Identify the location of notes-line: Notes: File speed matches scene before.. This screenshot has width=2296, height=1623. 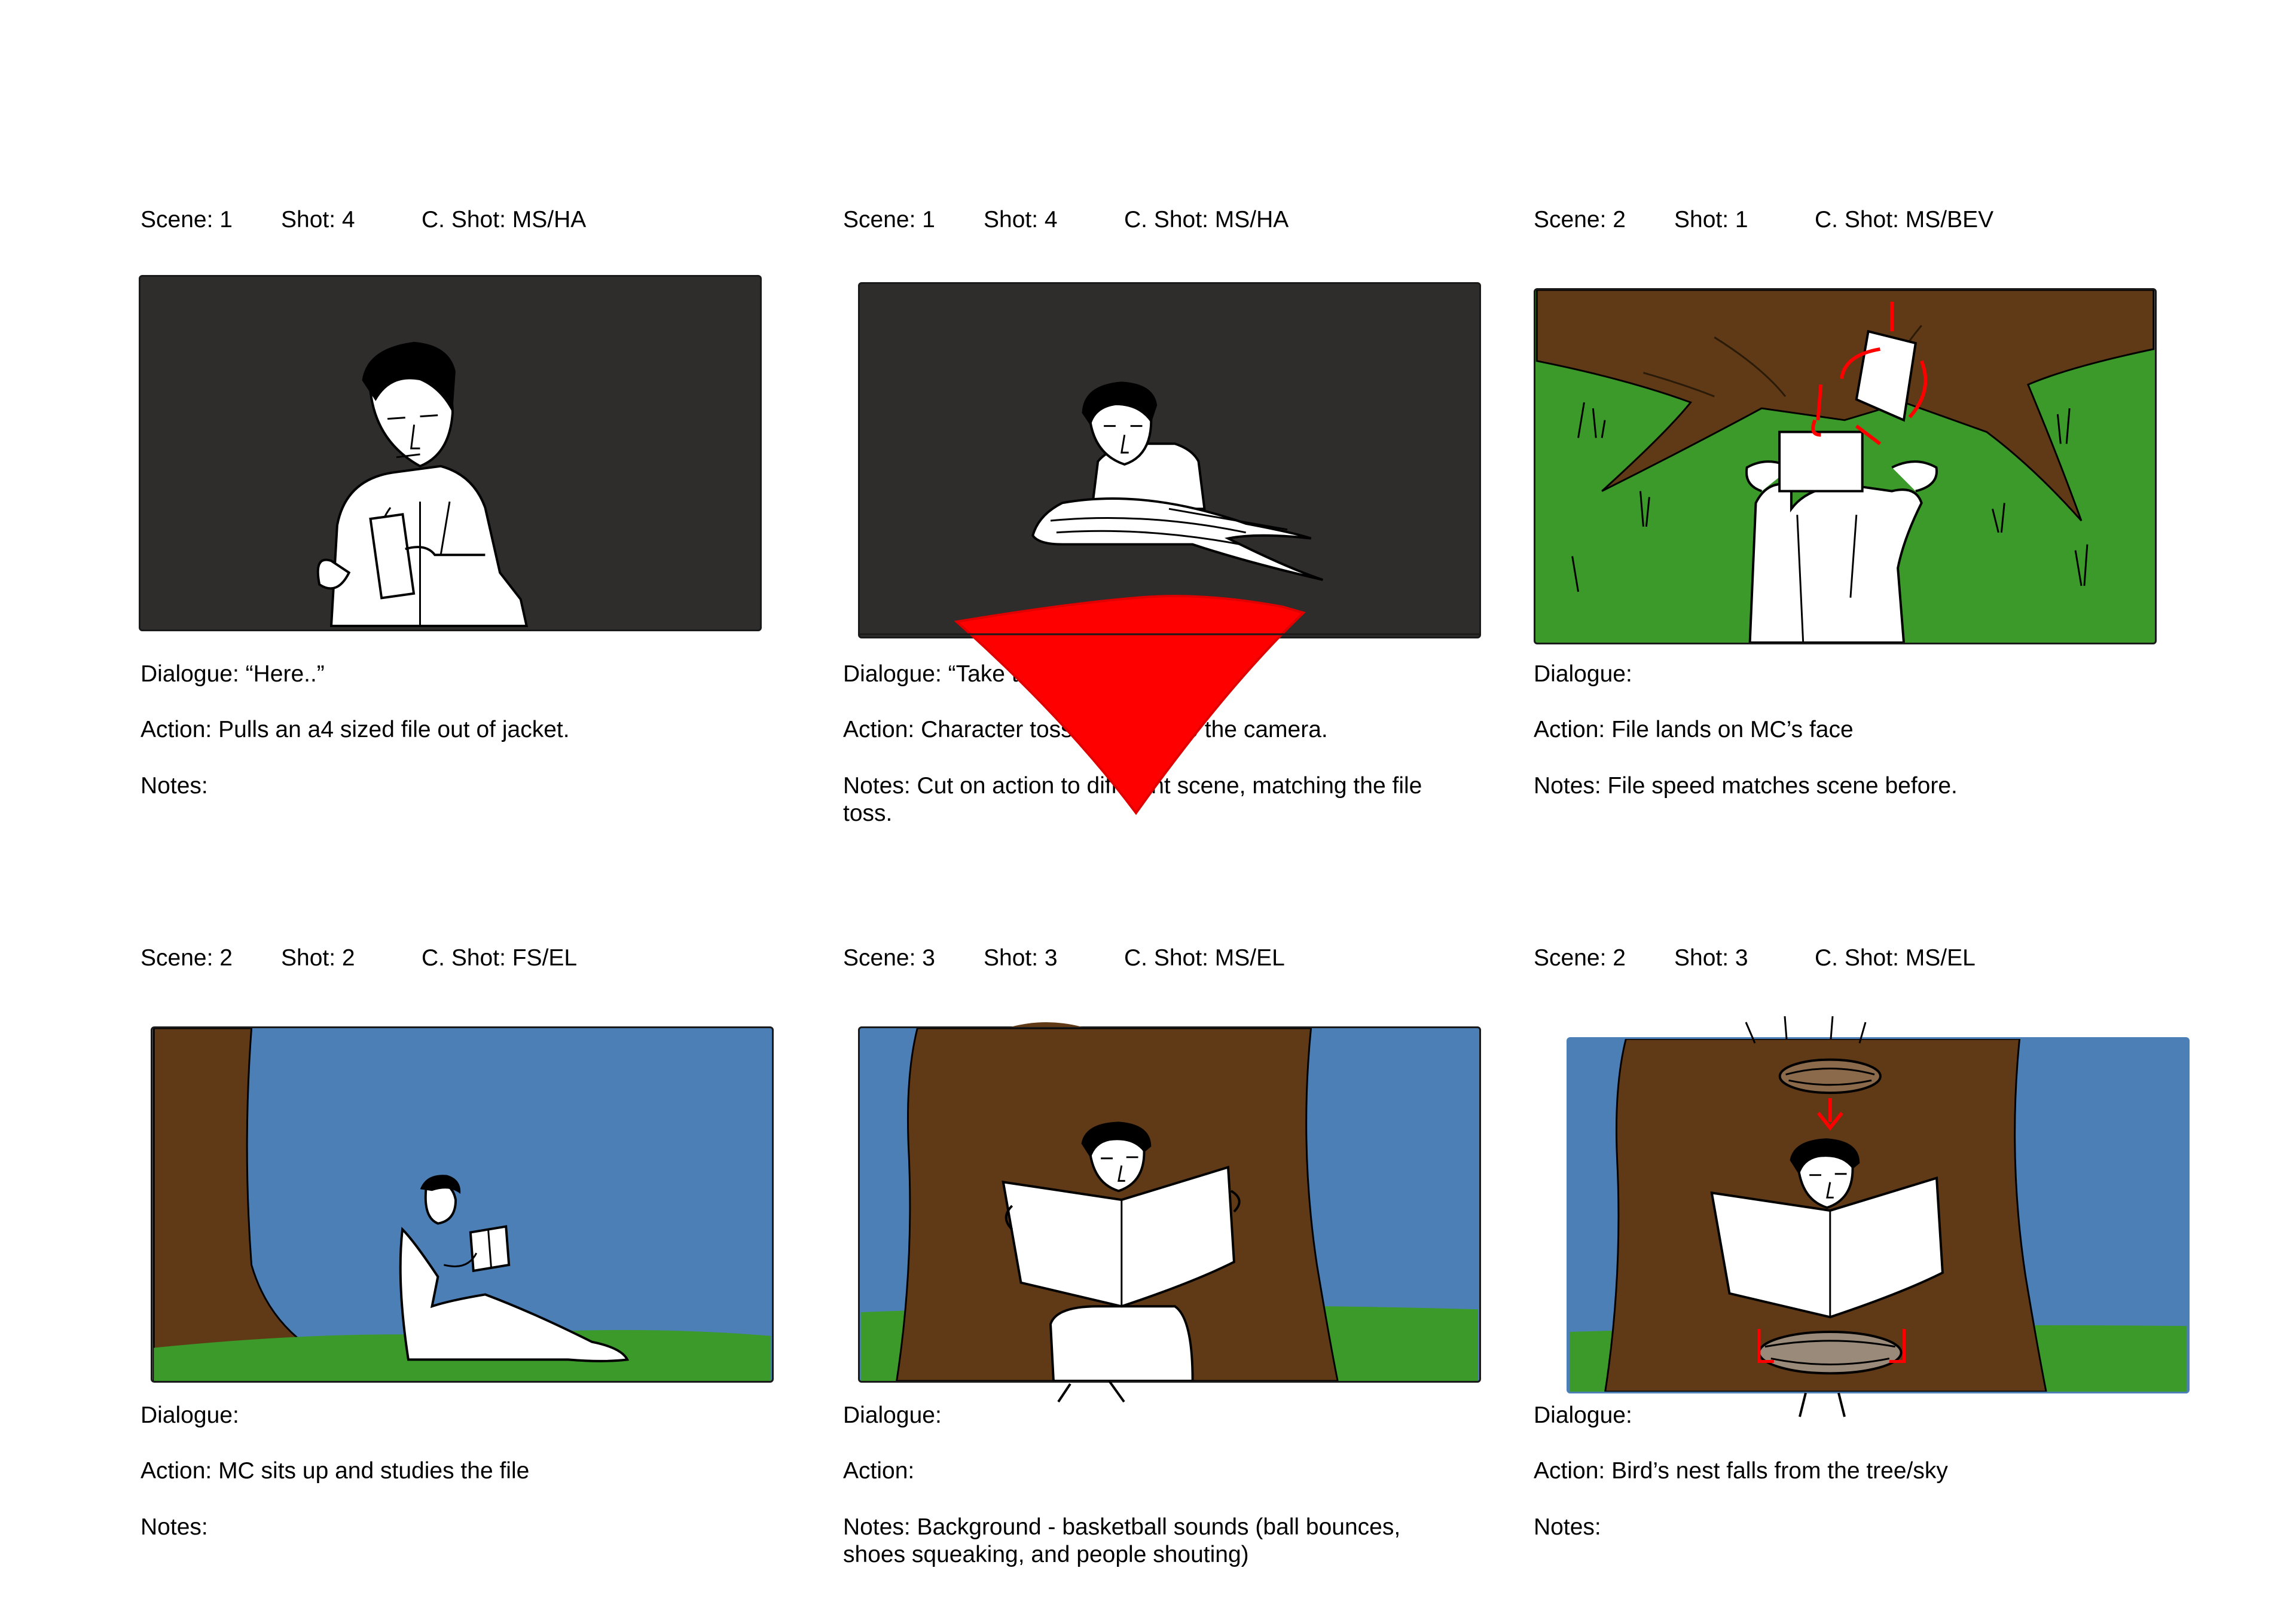
(1746, 786).